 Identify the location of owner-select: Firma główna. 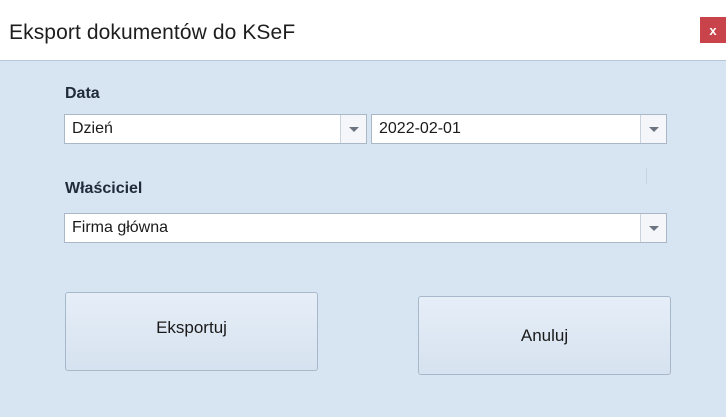
(365, 228).